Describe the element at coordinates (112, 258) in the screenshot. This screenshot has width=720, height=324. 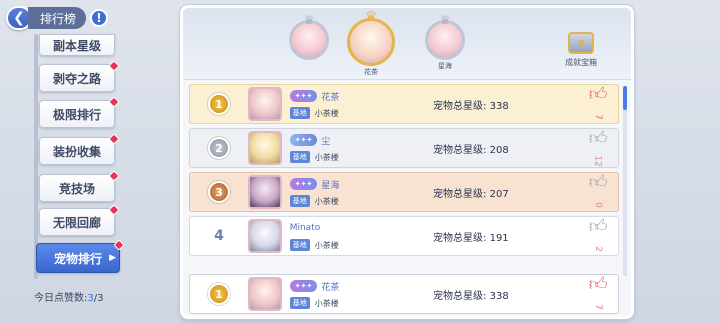
I see `caret-right-icon: ▶` at that location.